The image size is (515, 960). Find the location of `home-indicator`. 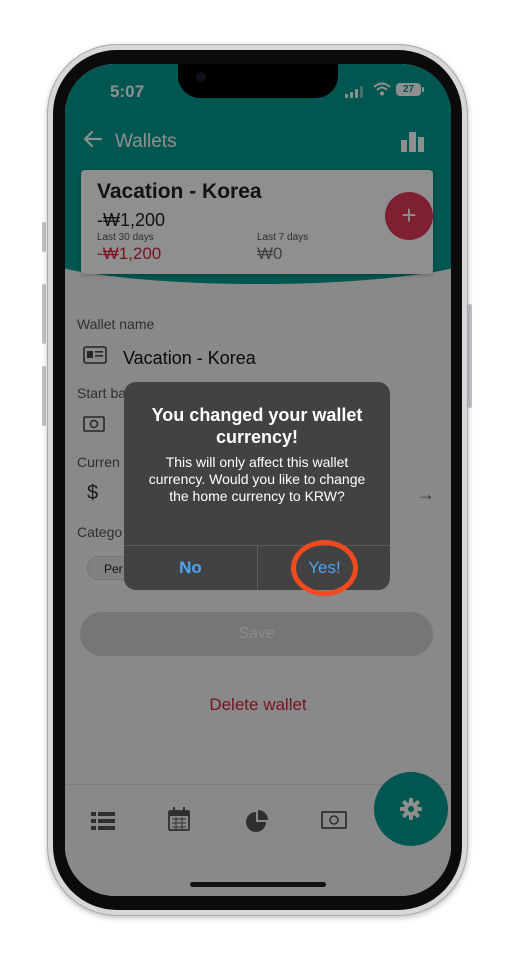

home-indicator is located at coordinates (258, 884).